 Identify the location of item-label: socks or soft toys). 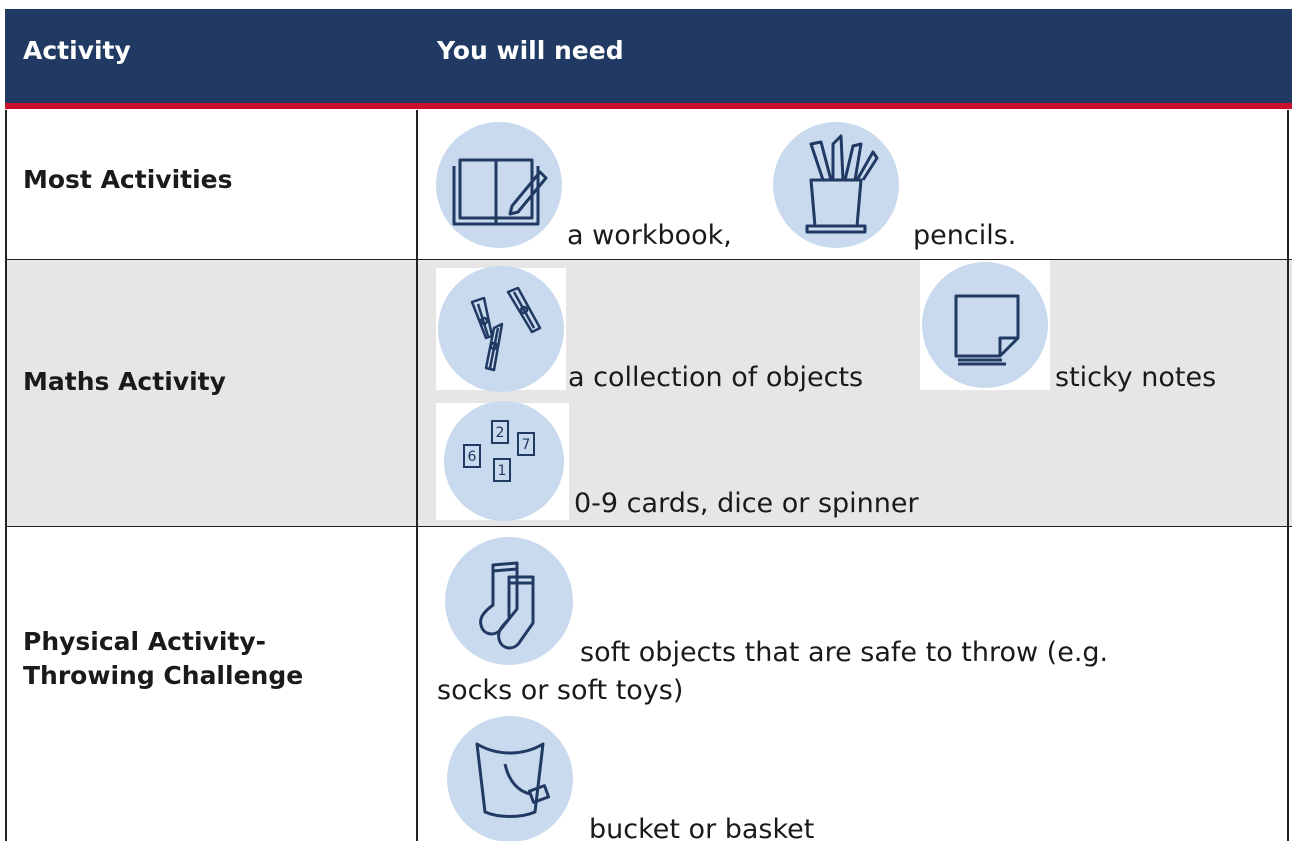
(560, 690).